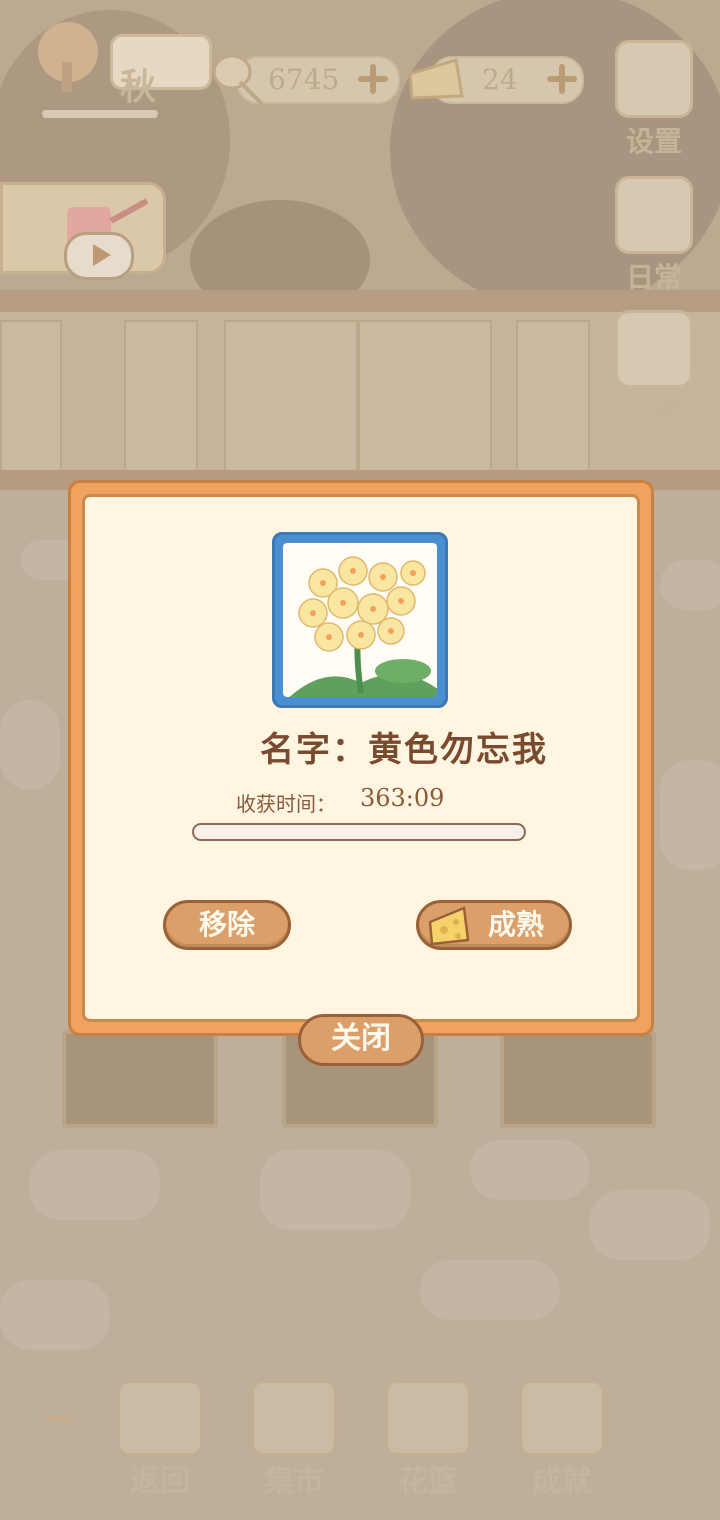  What do you see at coordinates (238, 80) in the screenshot?
I see `fish-bone-icon` at bounding box center [238, 80].